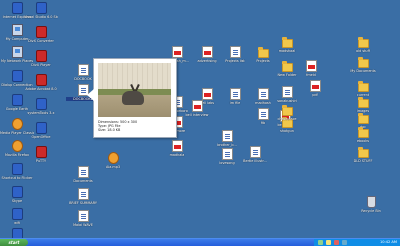 The image size is (400, 246). I want to click on desktop-icon-label: shotgun, so click(287, 131).